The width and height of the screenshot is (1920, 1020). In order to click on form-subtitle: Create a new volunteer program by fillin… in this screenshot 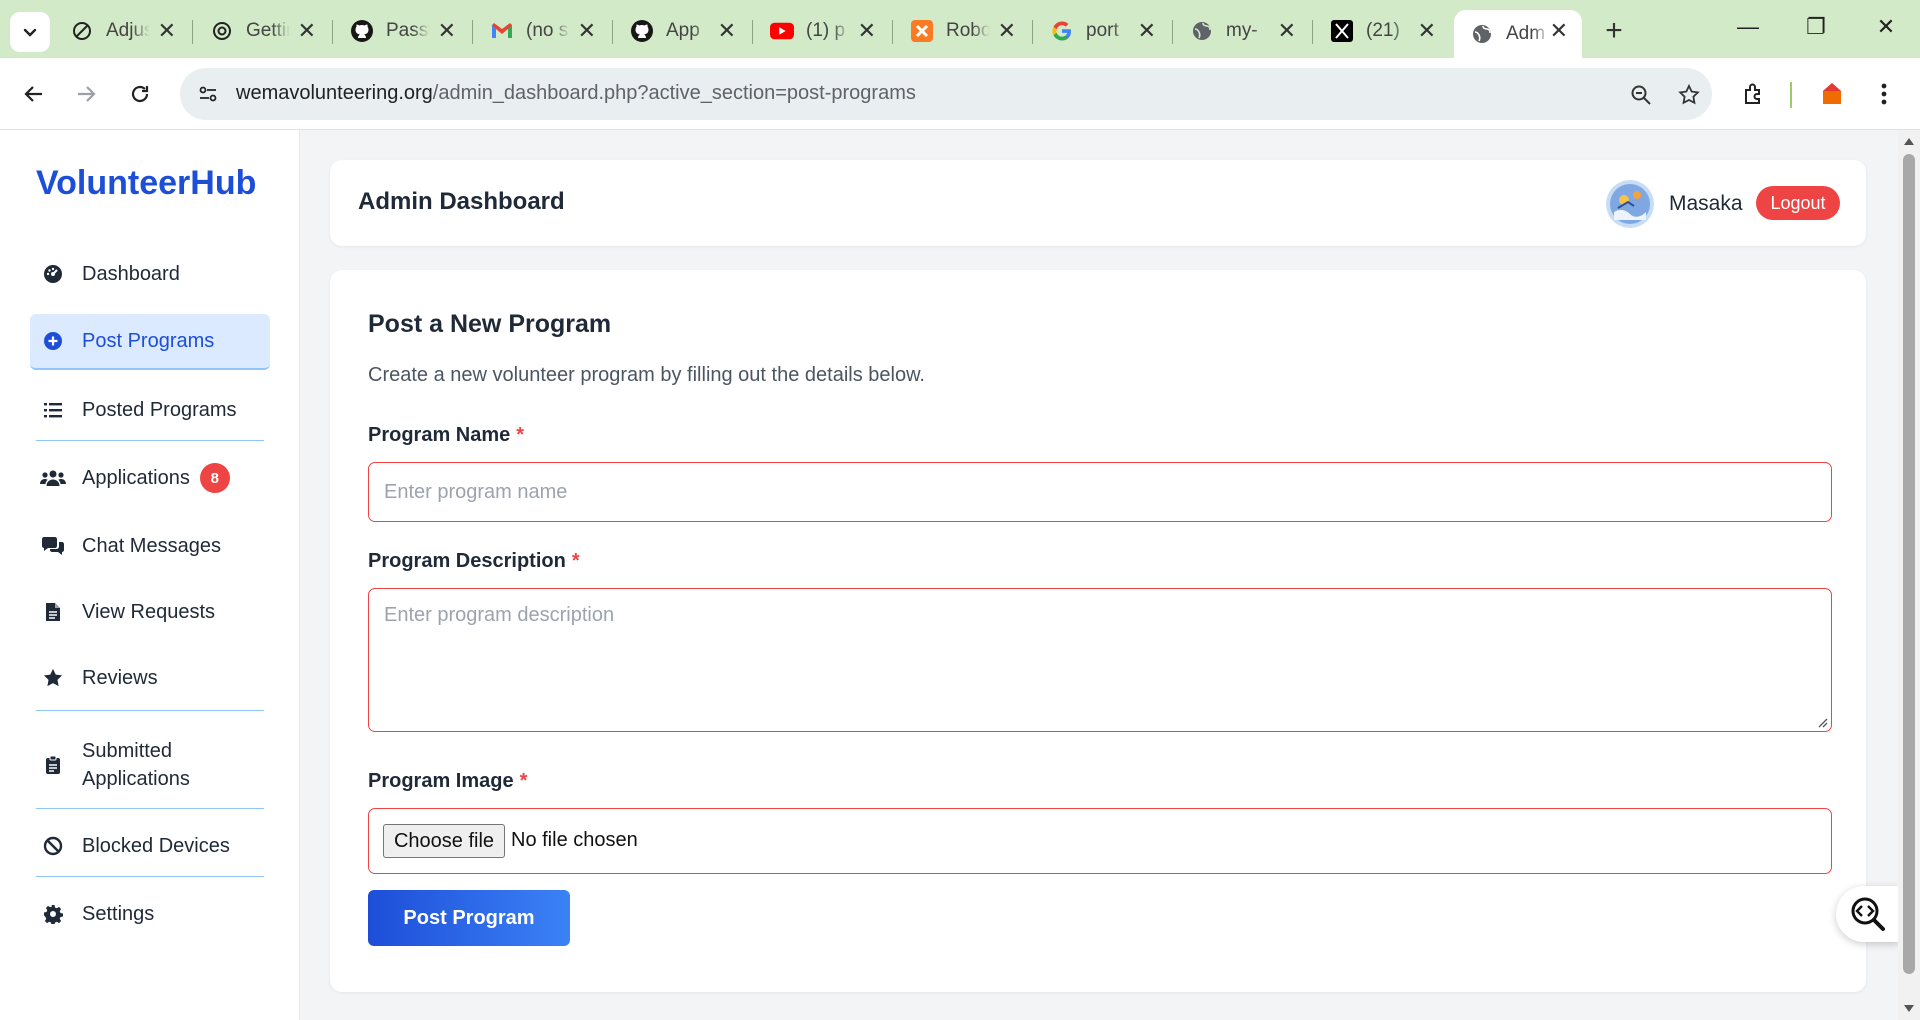, I will do `click(646, 375)`.